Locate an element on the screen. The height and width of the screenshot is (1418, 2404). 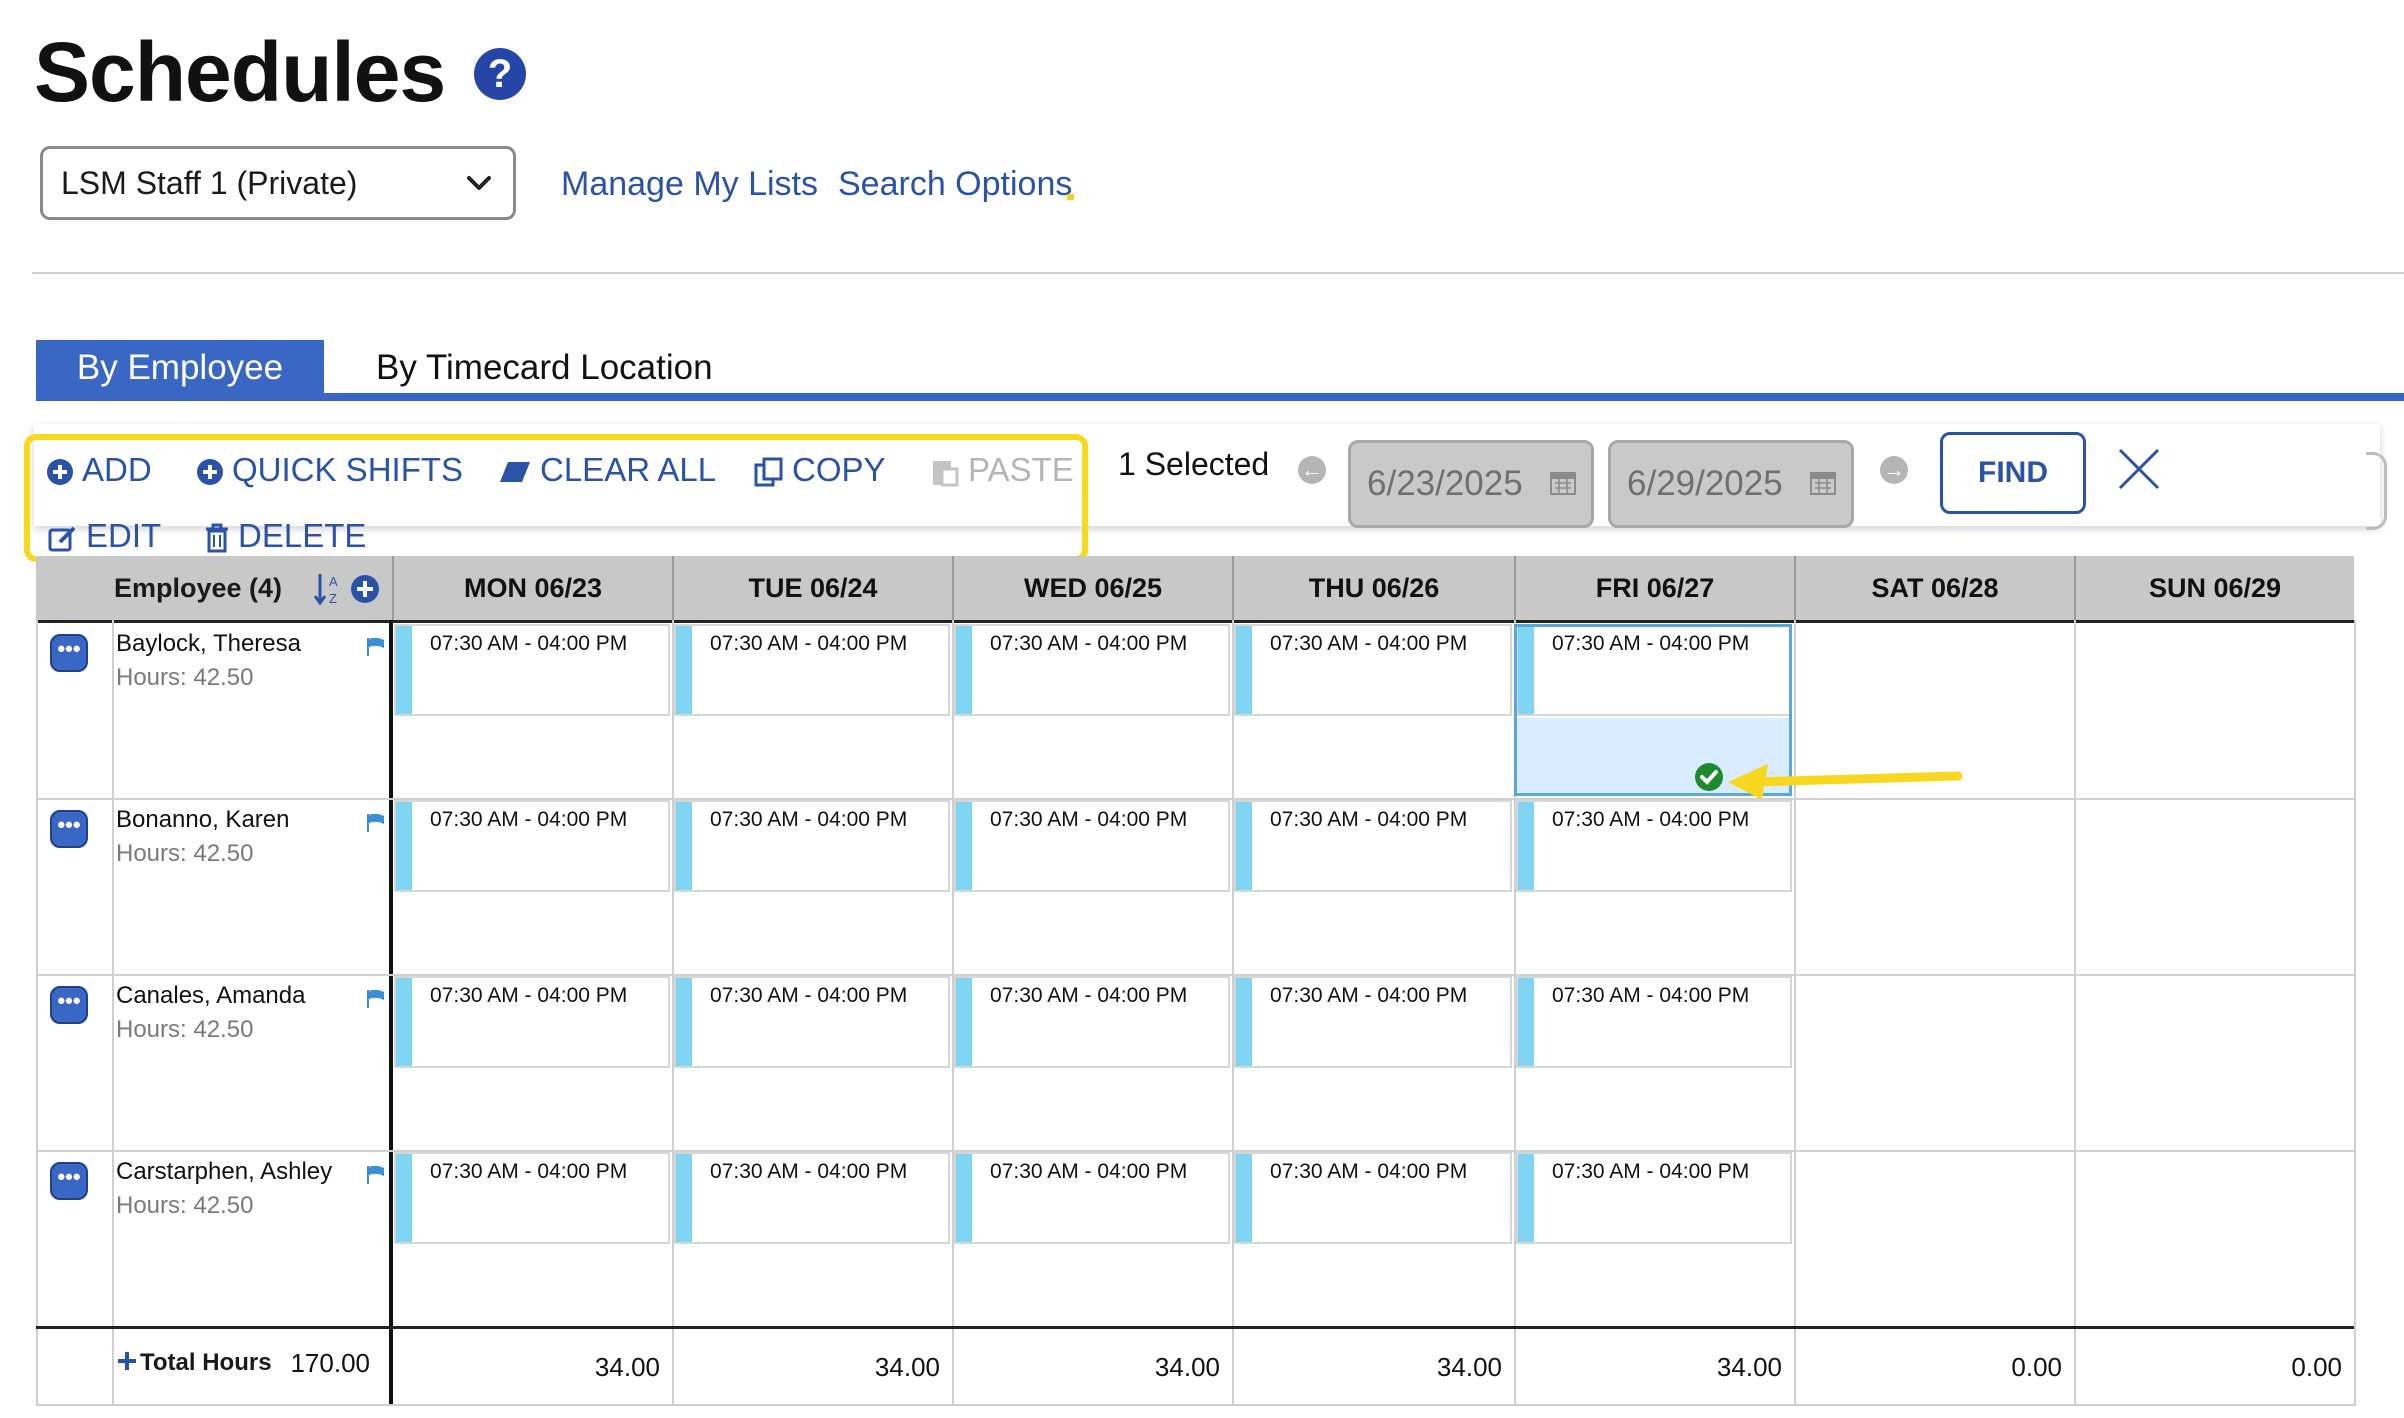
list-select: LSM Staff 1 (Private) is located at coordinates (278, 183).